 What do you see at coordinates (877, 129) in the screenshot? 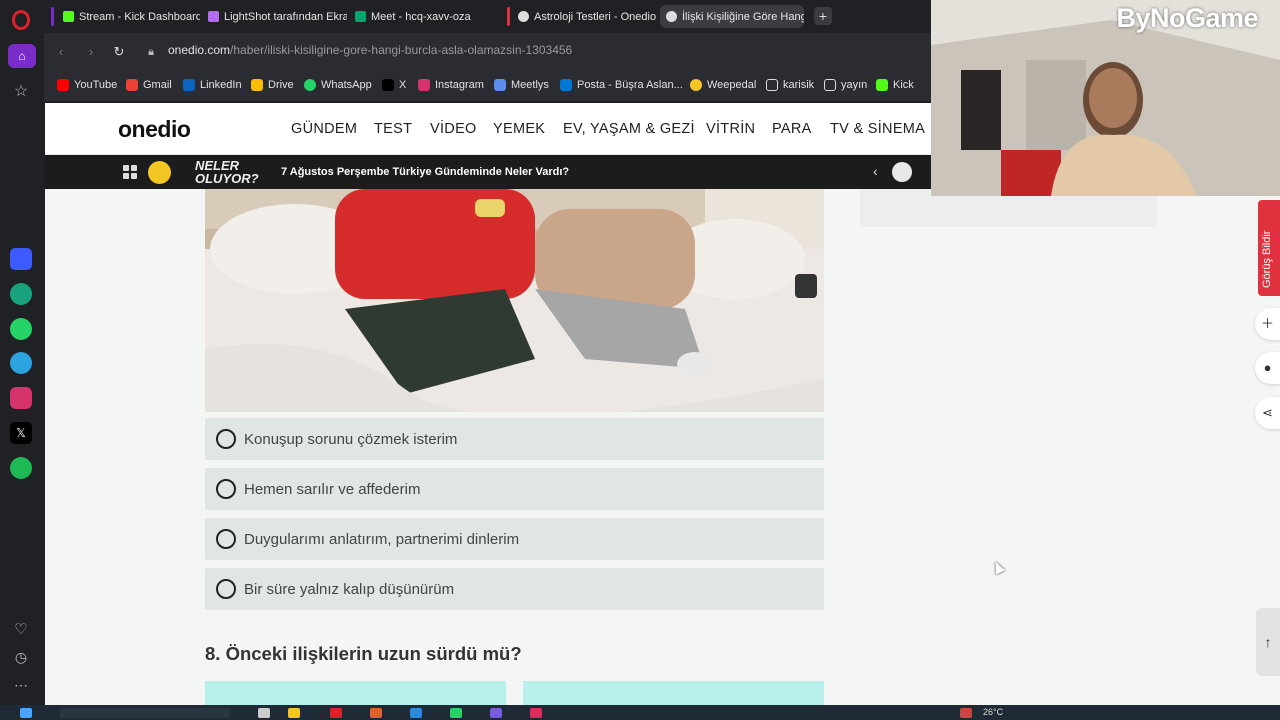
I see `nav-tv-sinema: TV & SİNEMA` at bounding box center [877, 129].